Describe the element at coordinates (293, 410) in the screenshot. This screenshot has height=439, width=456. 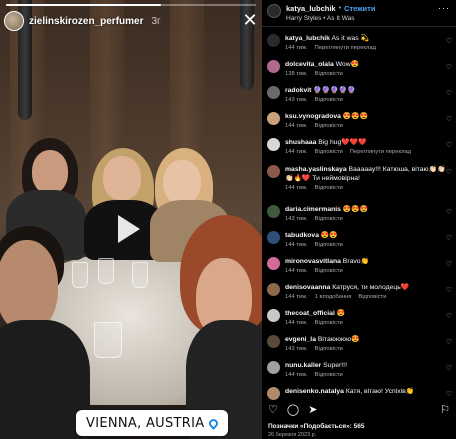
I see `comment-icon: ◯` at that location.